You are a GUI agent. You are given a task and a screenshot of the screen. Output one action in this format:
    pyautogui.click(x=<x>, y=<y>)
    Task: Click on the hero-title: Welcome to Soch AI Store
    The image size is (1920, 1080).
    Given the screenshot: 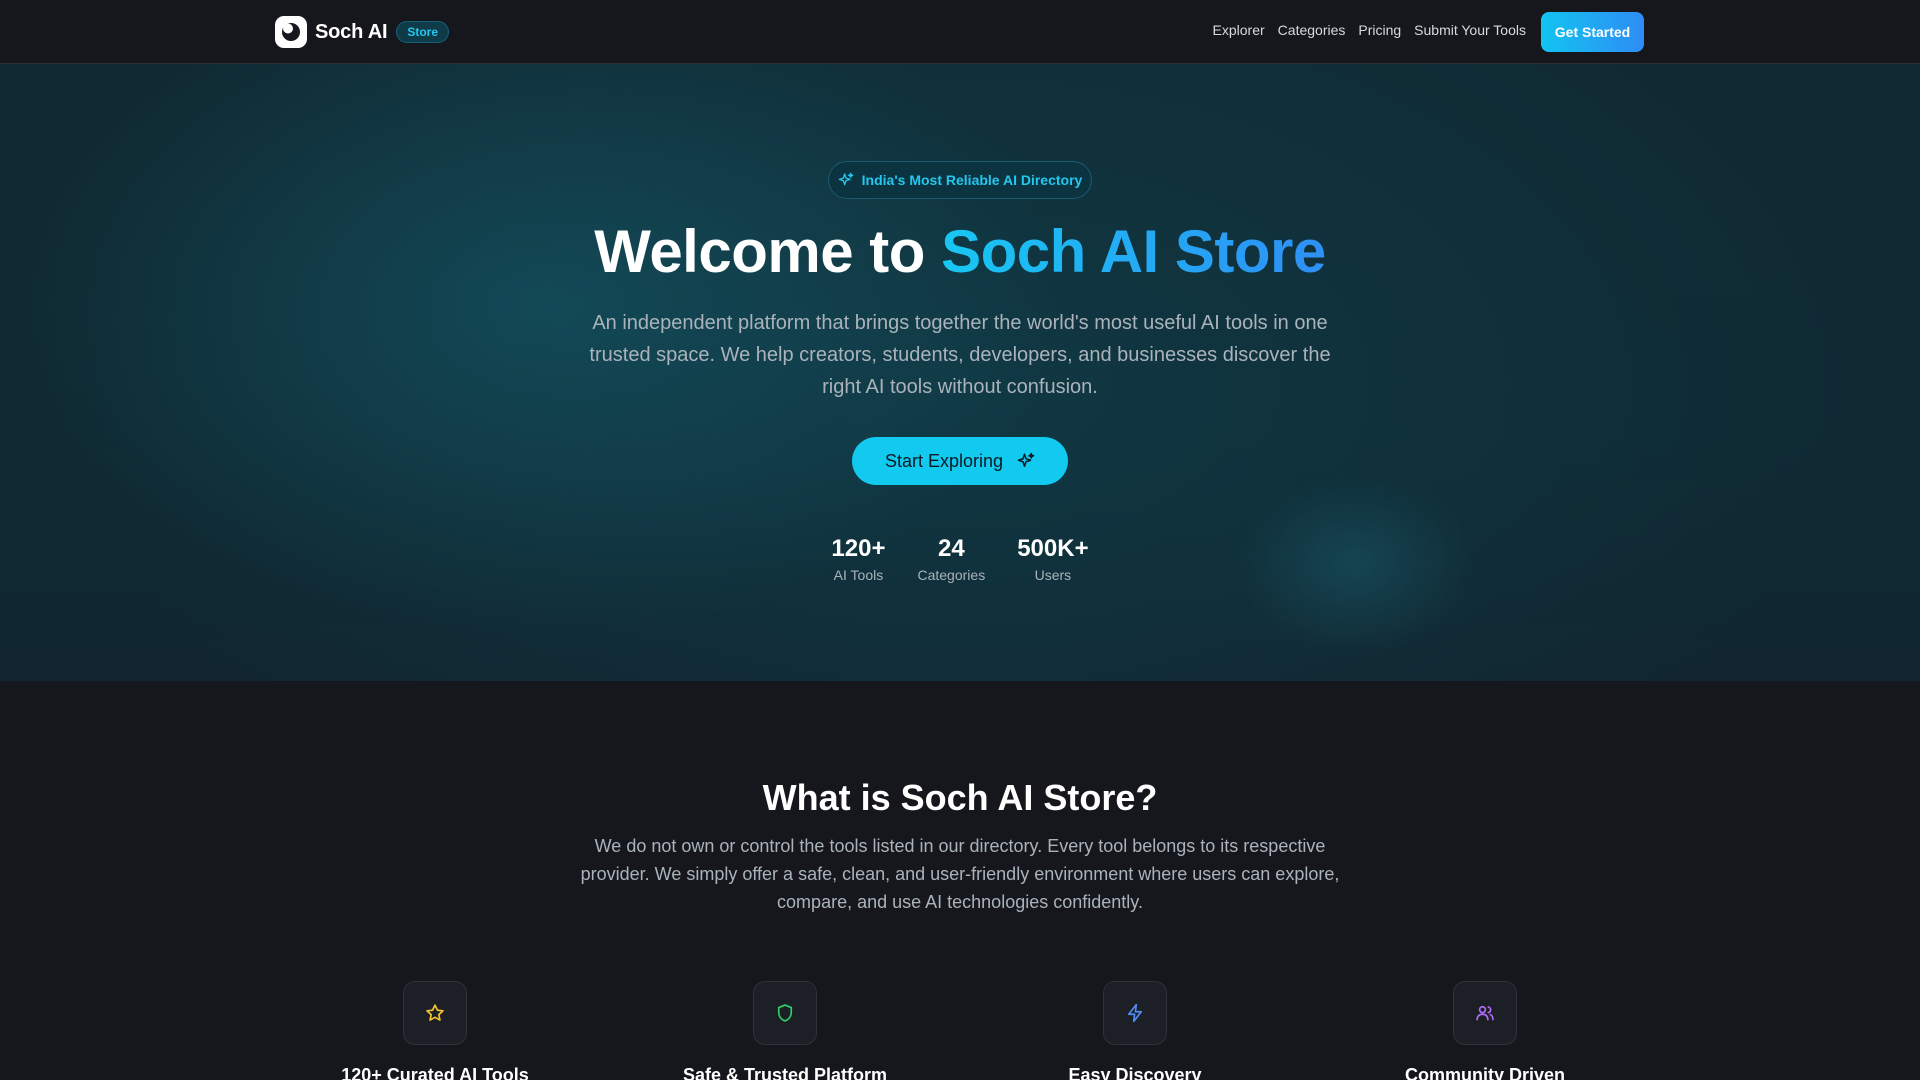 What is the action you would take?
    pyautogui.click(x=960, y=251)
    